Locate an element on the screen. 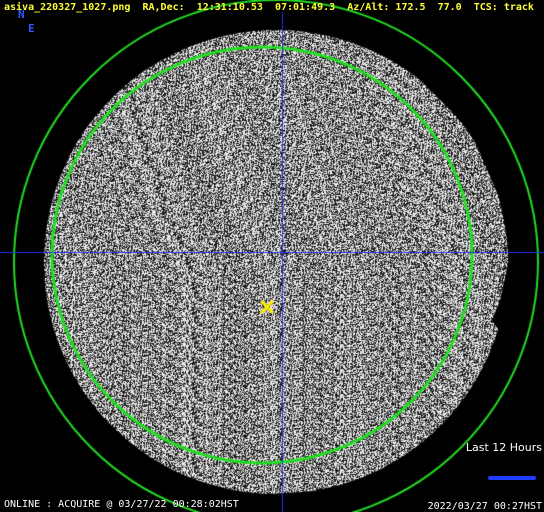  az-value: 172.5 is located at coordinates (410, 7).